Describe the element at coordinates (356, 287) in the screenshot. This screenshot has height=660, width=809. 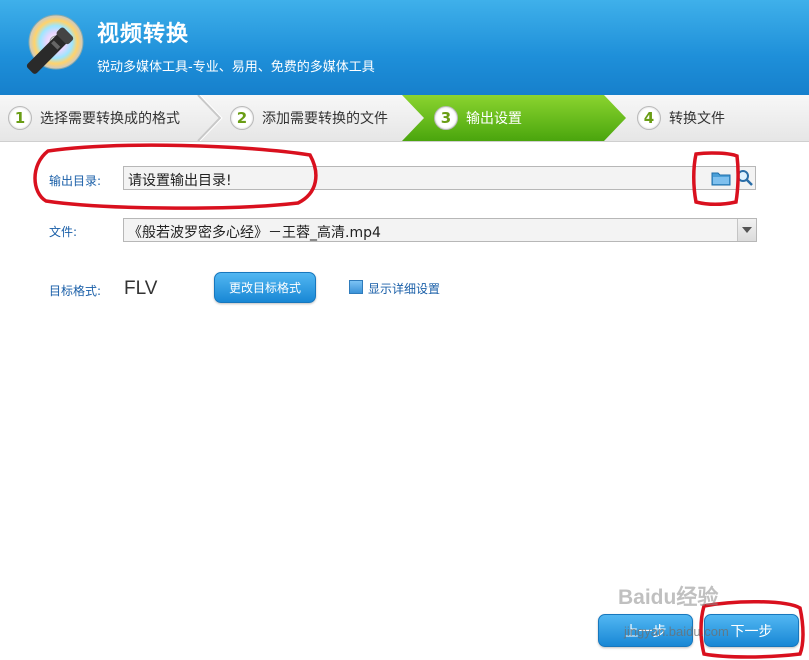
I see `show-details-checkbox` at that location.